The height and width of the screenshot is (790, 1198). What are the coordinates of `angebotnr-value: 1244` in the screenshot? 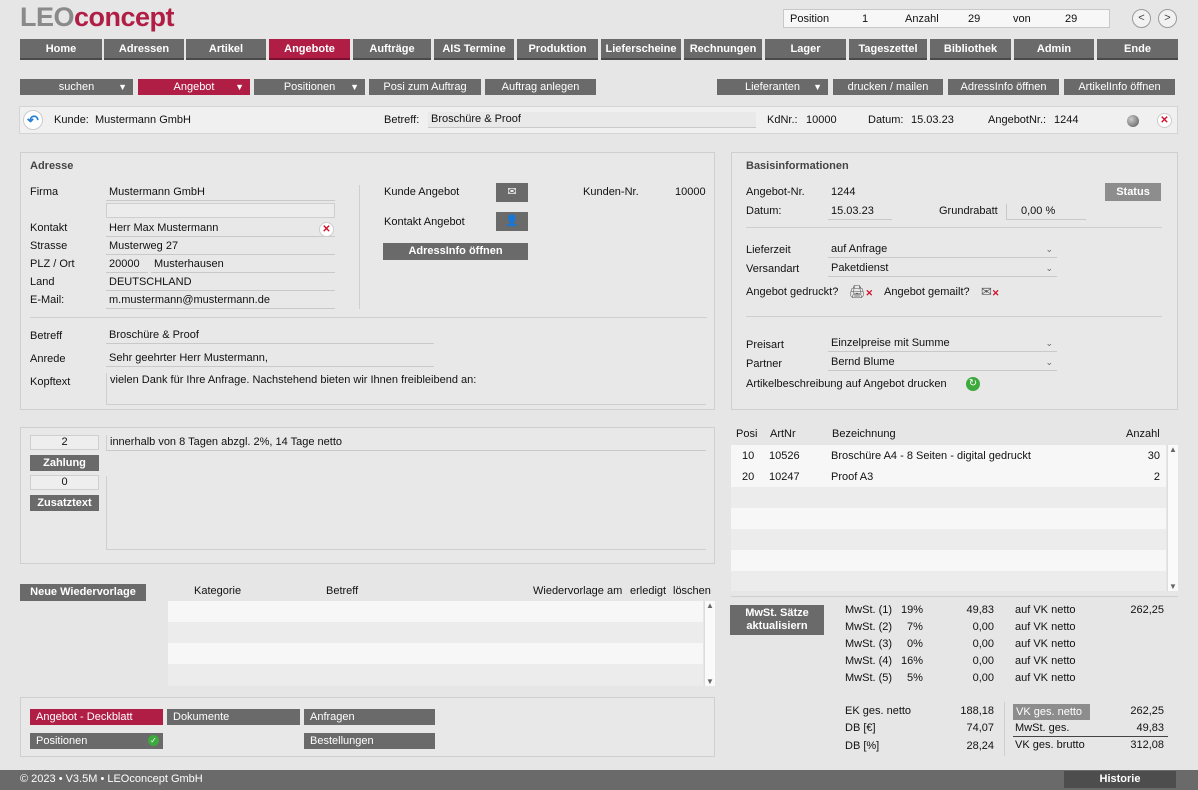 It's located at (1066, 120).